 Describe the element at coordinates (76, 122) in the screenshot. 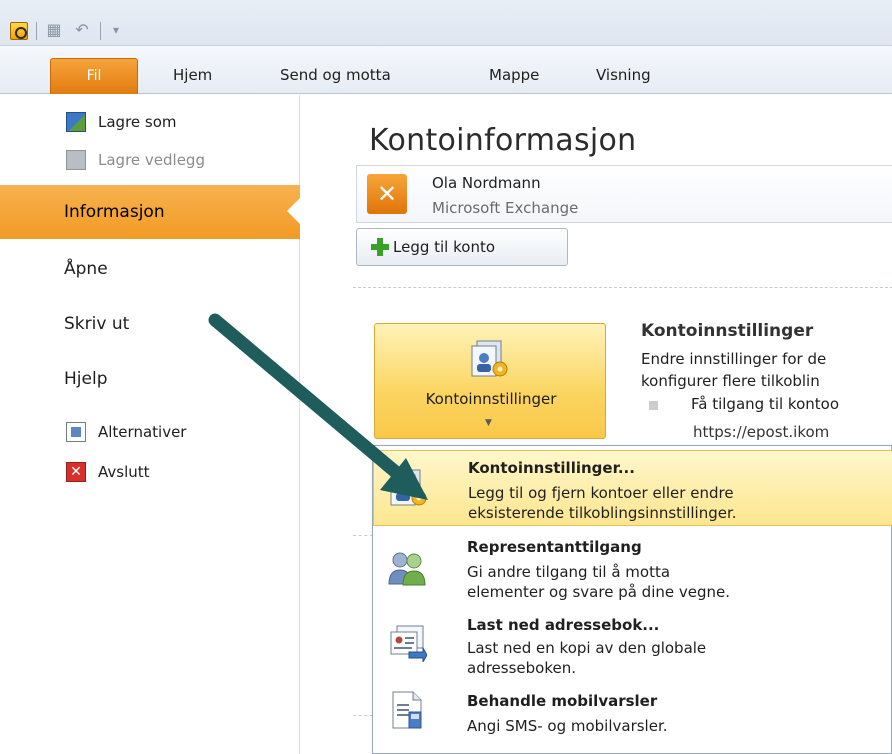

I see `save-as-icon` at that location.